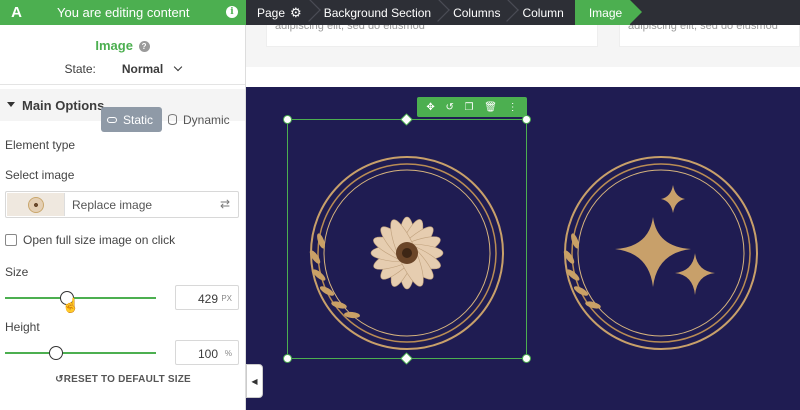 Image resolution: width=800 pixels, height=410 pixels. What do you see at coordinates (16, 12) in the screenshot?
I see `app-logo: A` at bounding box center [16, 12].